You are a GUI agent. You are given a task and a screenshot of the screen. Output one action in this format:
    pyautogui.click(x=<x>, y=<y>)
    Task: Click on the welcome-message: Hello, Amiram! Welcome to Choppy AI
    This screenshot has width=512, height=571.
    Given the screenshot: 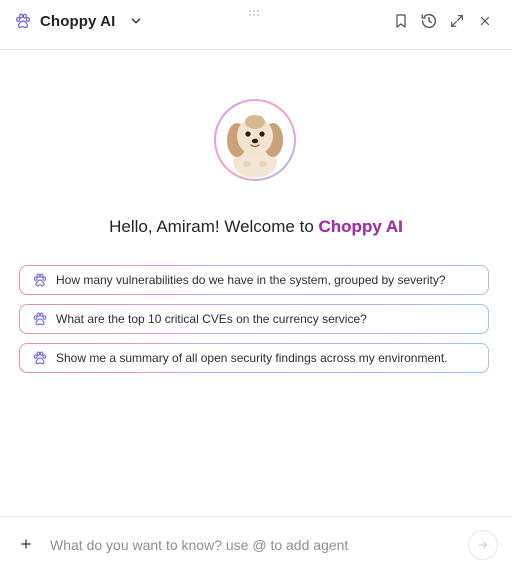 What is the action you would take?
    pyautogui.click(x=256, y=227)
    